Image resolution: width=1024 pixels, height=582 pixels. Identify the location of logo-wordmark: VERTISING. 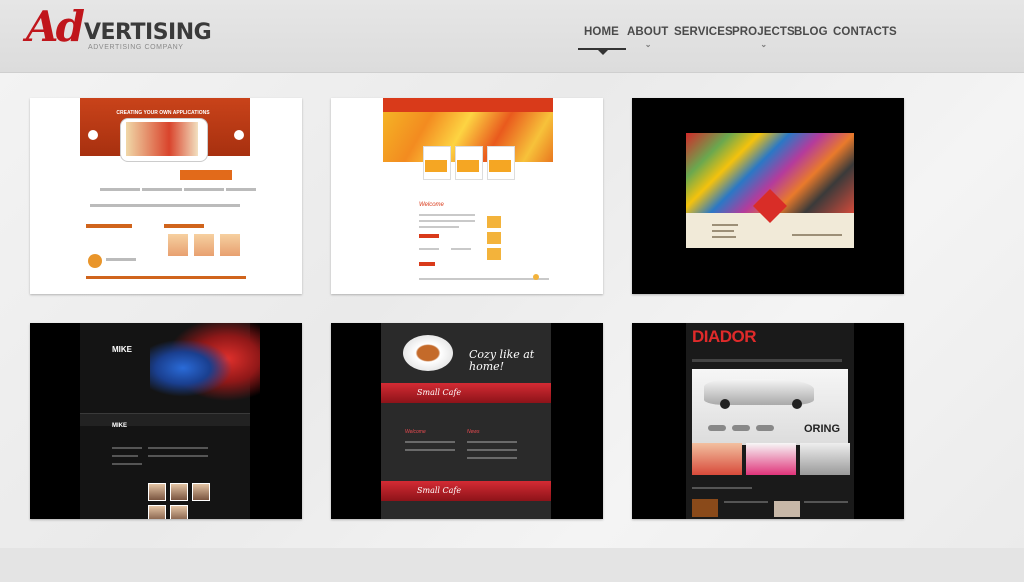
(148, 32).